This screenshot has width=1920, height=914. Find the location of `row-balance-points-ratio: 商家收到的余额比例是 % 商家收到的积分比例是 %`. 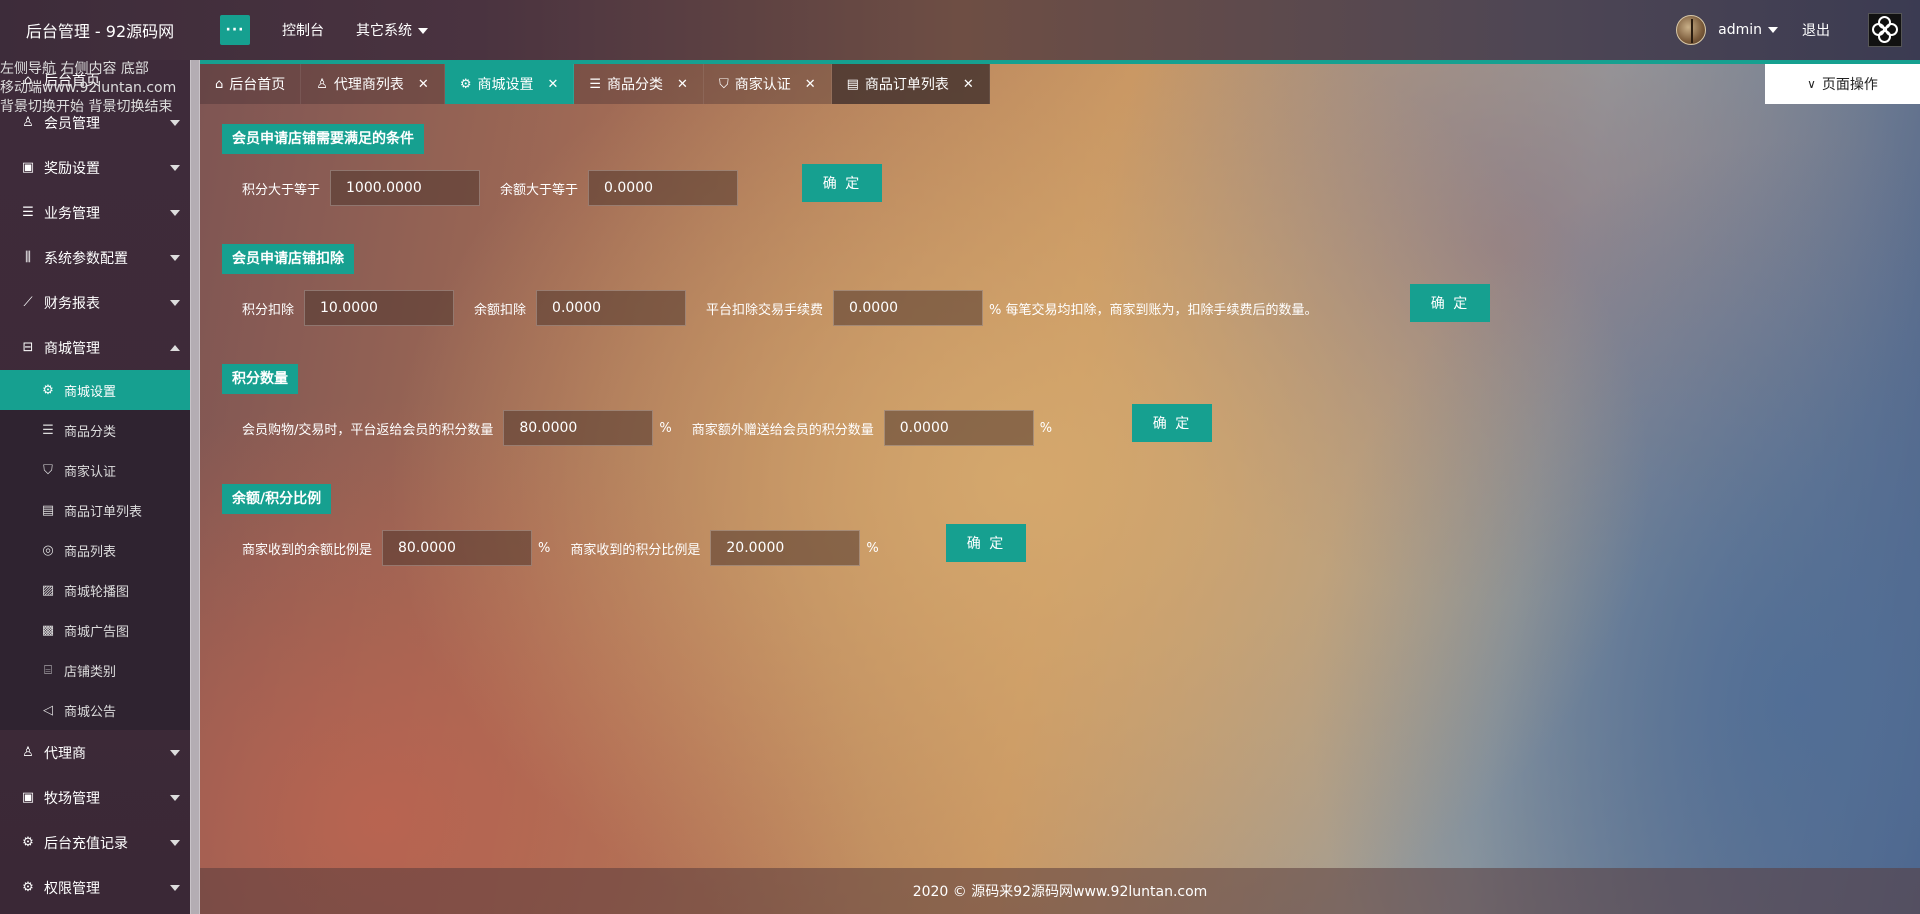

row-balance-points-ratio: 商家收到的余额比例是 % 商家收到的积分比例是 % is located at coordinates (560, 548).